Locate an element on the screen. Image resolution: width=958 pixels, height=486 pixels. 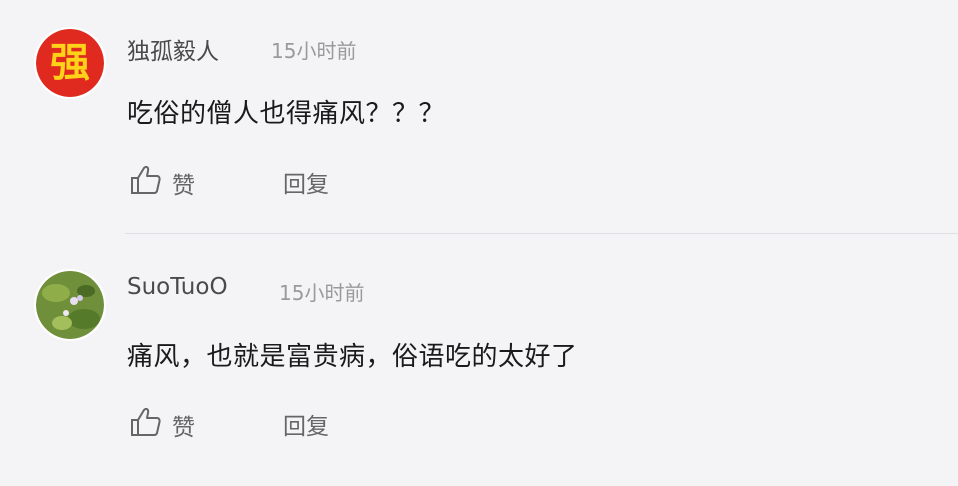
avatar: 强 is located at coordinates (70, 63).